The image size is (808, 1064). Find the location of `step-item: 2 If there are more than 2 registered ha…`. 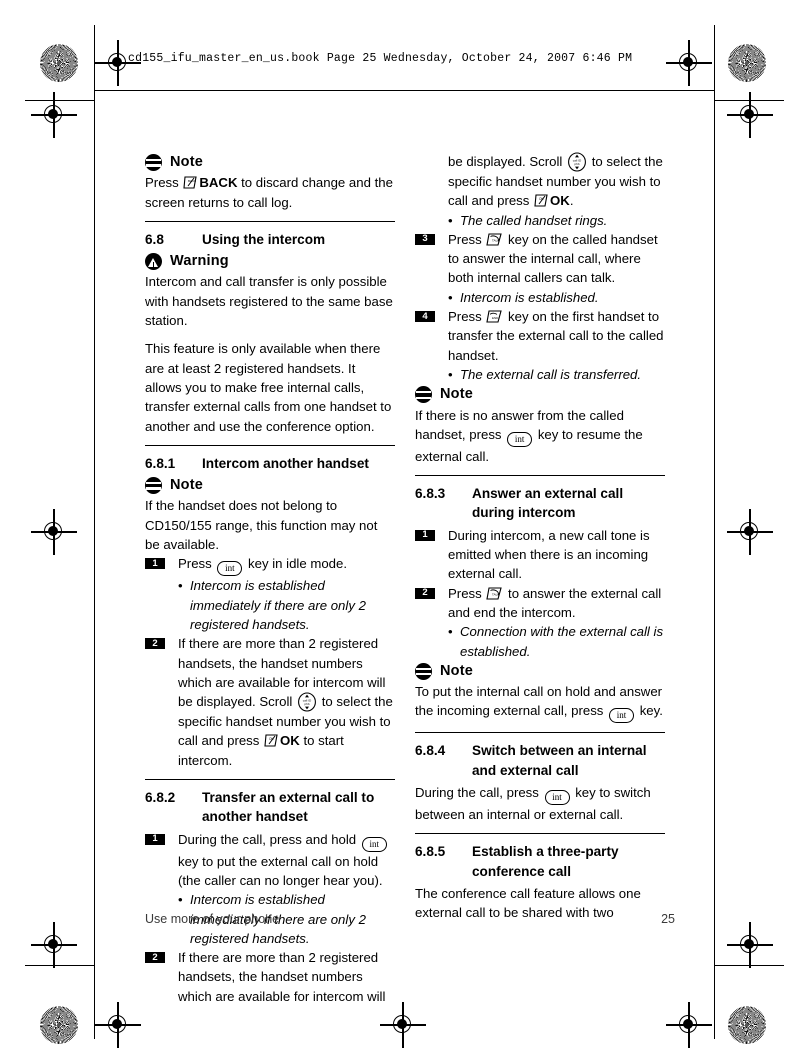

step-item: 2 If there are more than 2 registered ha… is located at coordinates (270, 977).